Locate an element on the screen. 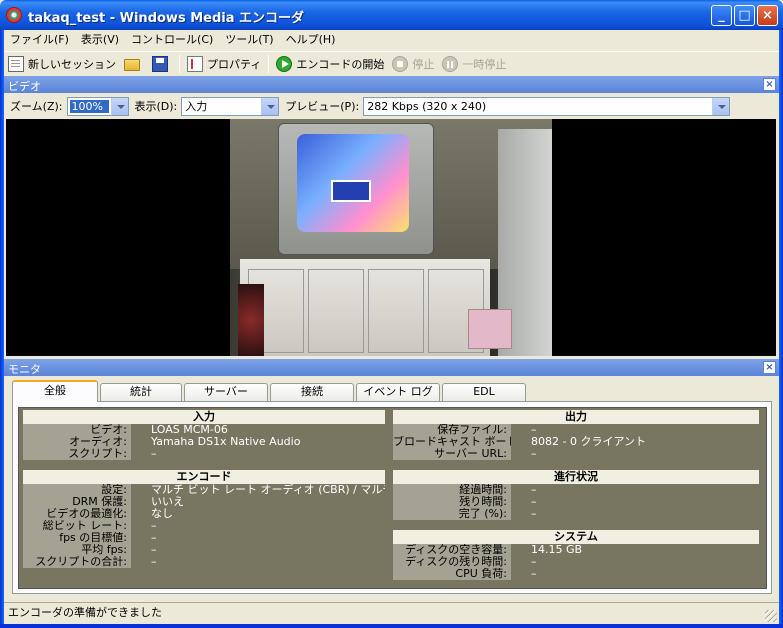 The width and height of the screenshot is (783, 628). window-border-left is located at coordinates (2, 329).